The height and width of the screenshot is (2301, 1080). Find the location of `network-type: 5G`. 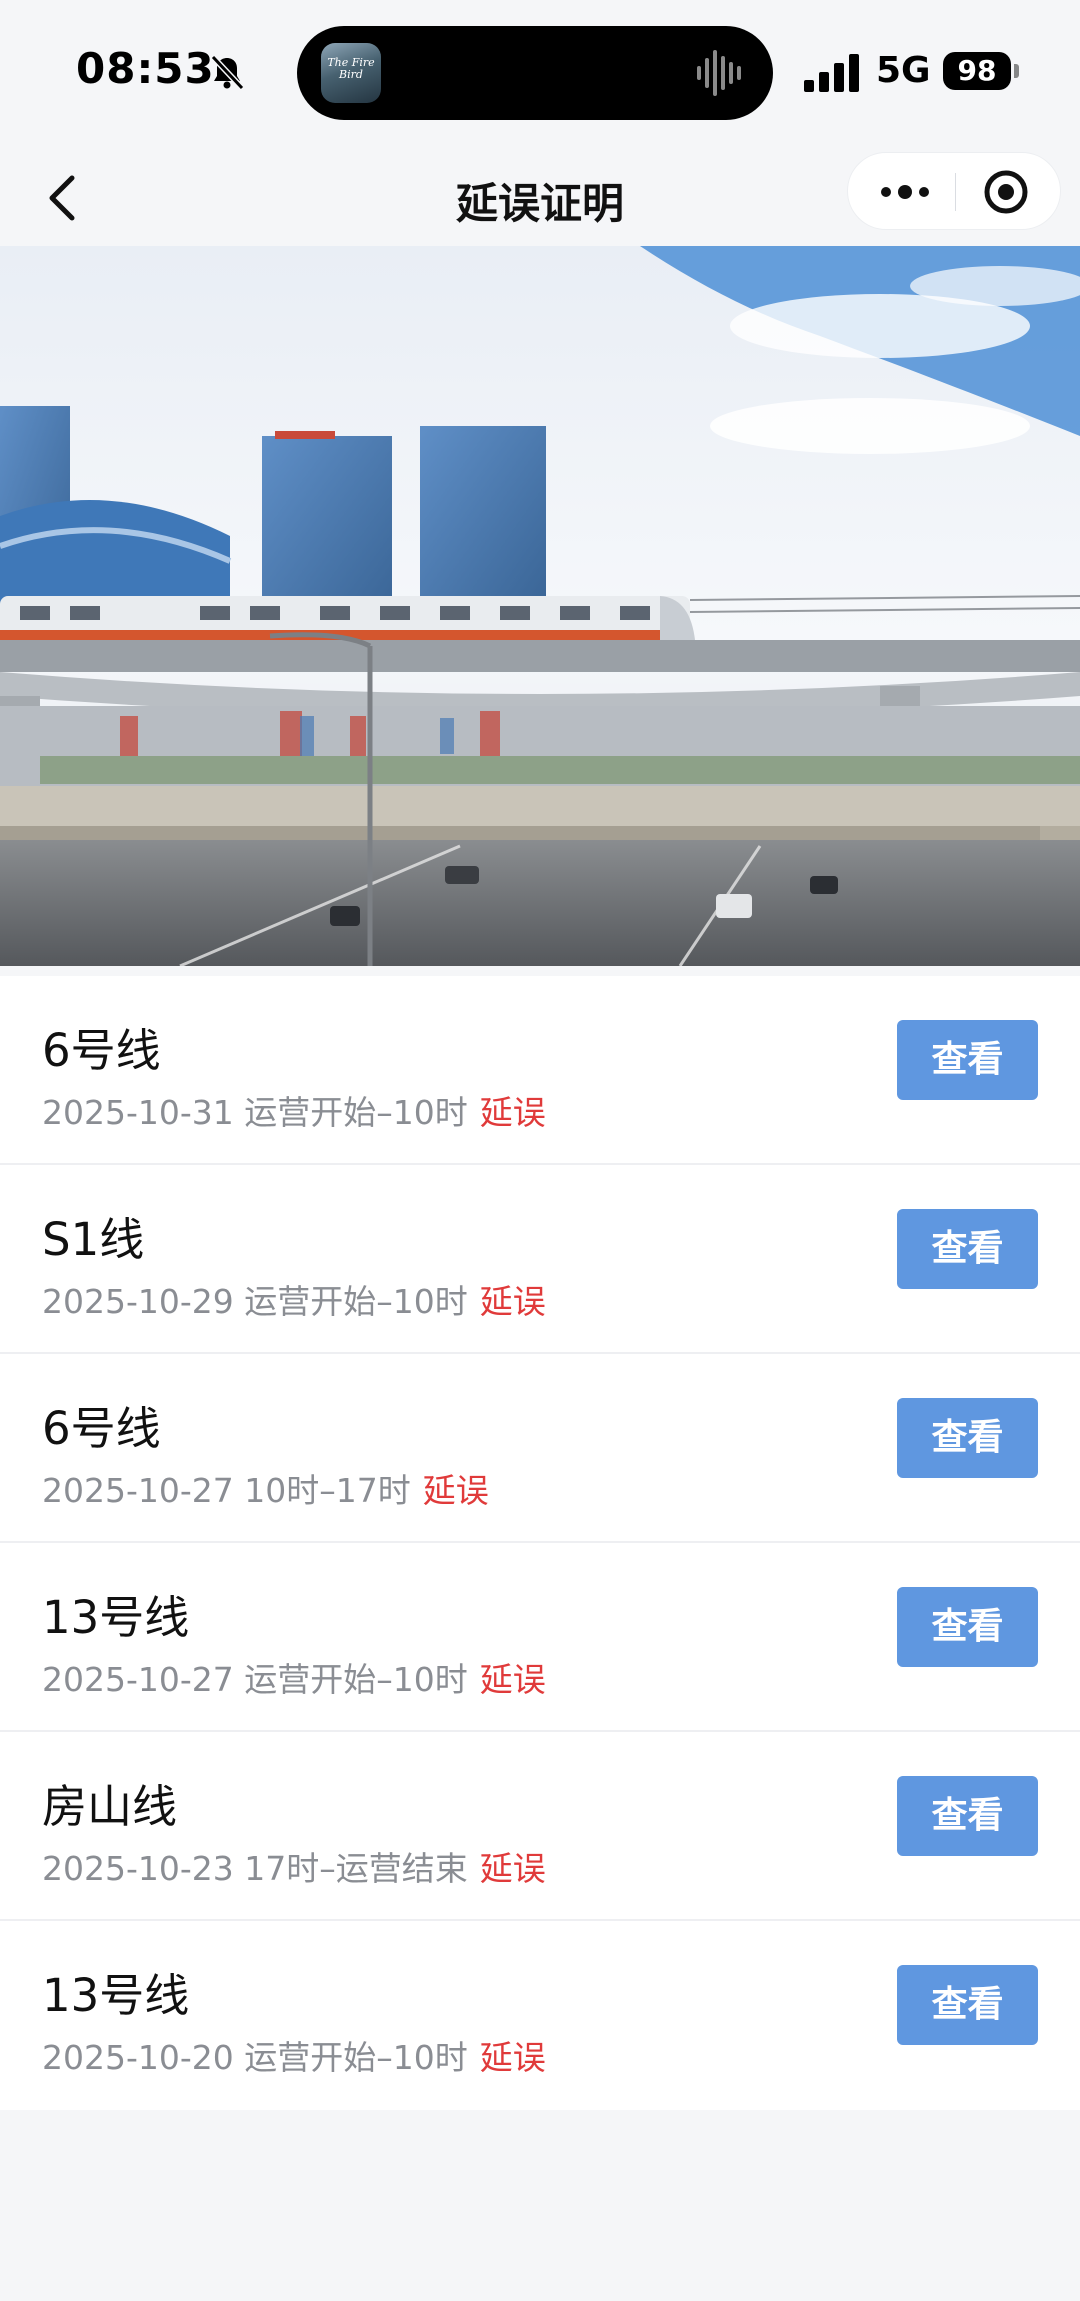

network-type: 5G is located at coordinates (903, 70).